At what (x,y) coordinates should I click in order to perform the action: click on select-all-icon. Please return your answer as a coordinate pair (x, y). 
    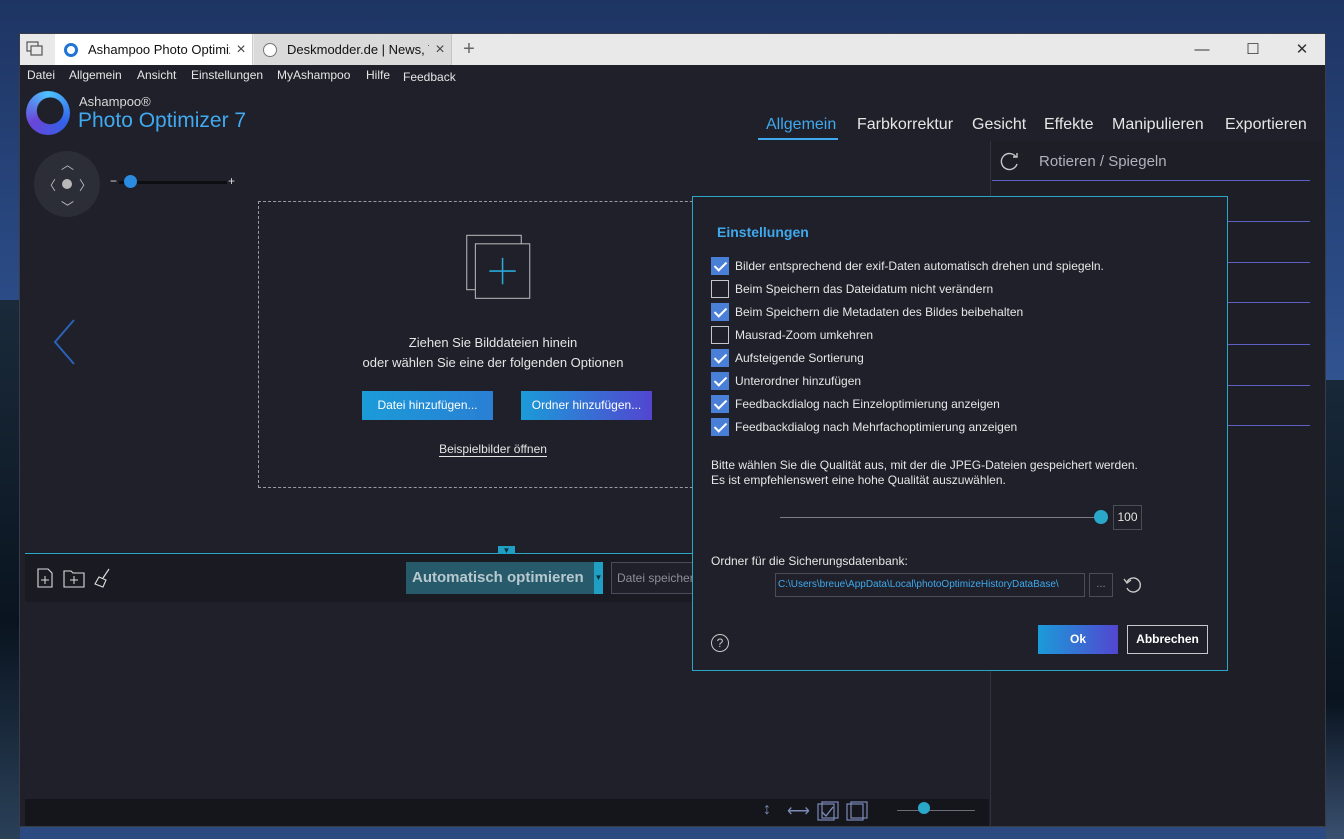
    Looking at the image, I should click on (828, 812).